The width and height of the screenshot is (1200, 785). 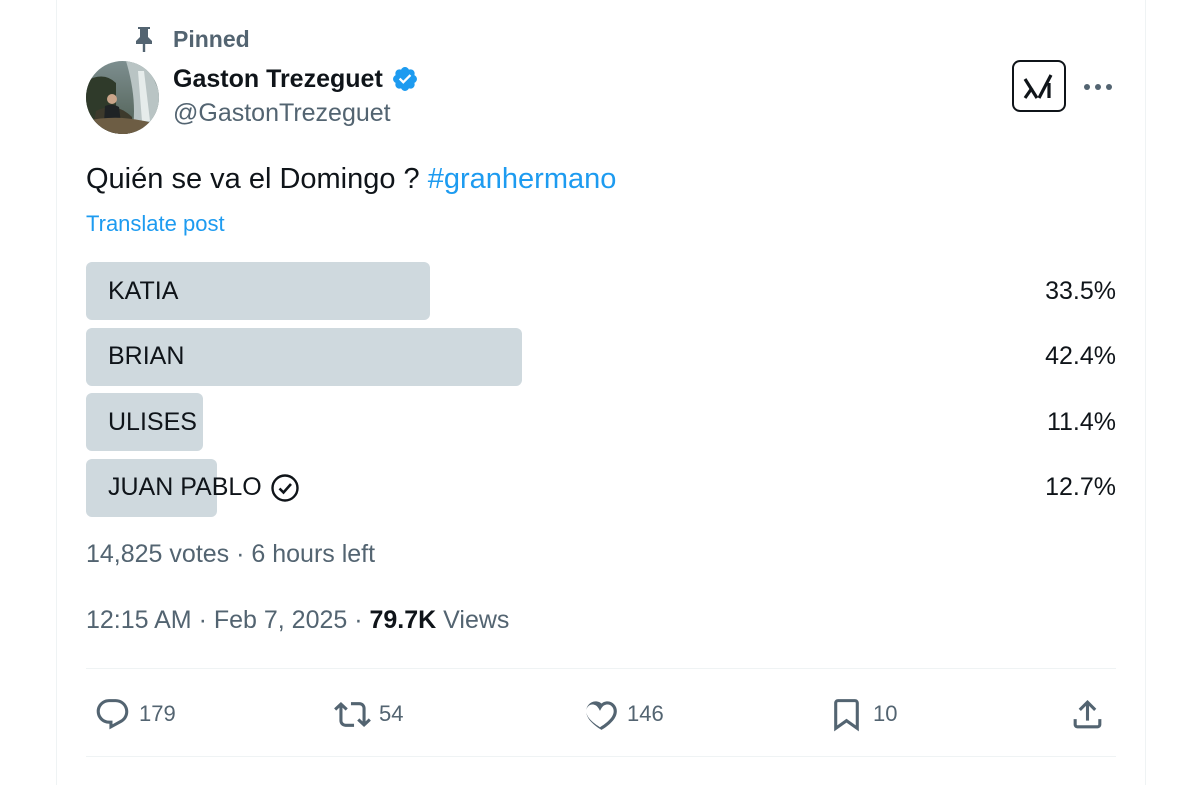 What do you see at coordinates (143, 290) in the screenshot?
I see `poll-option-label: KATIA` at bounding box center [143, 290].